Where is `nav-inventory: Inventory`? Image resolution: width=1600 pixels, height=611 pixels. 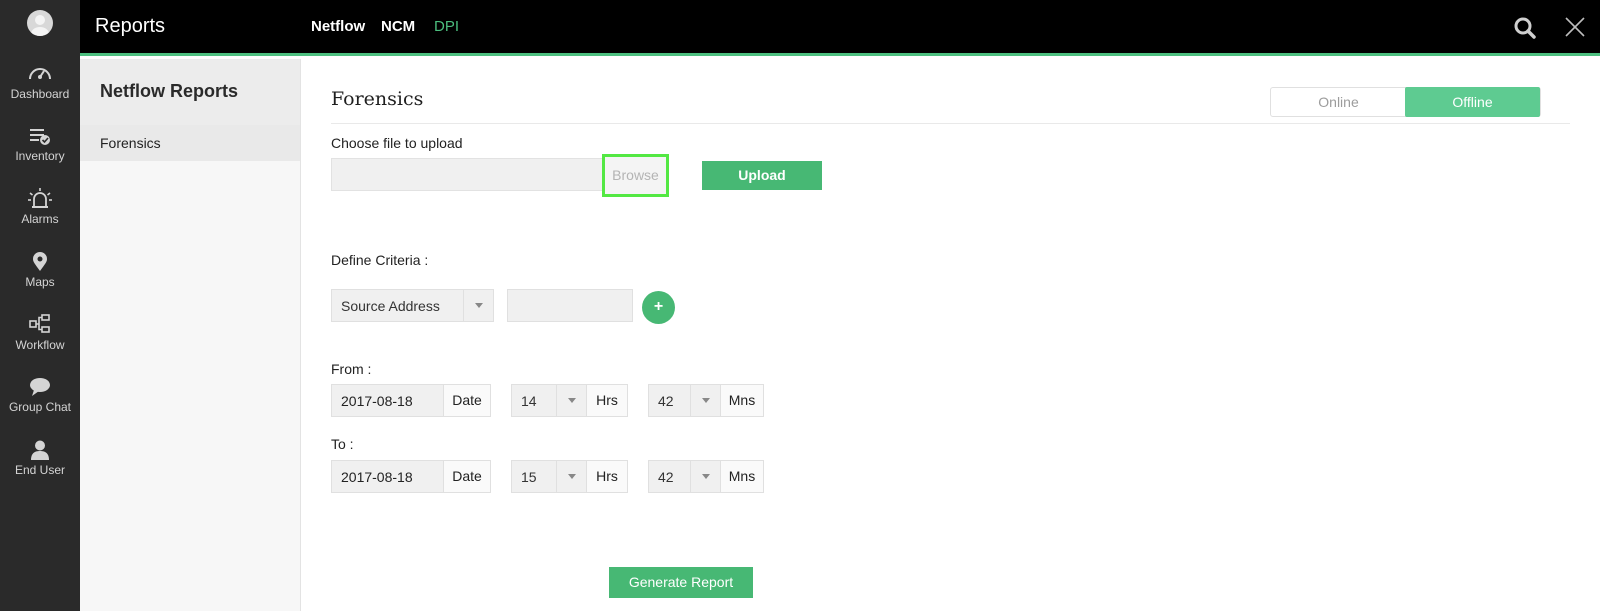
nav-inventory: Inventory is located at coordinates (40, 155).